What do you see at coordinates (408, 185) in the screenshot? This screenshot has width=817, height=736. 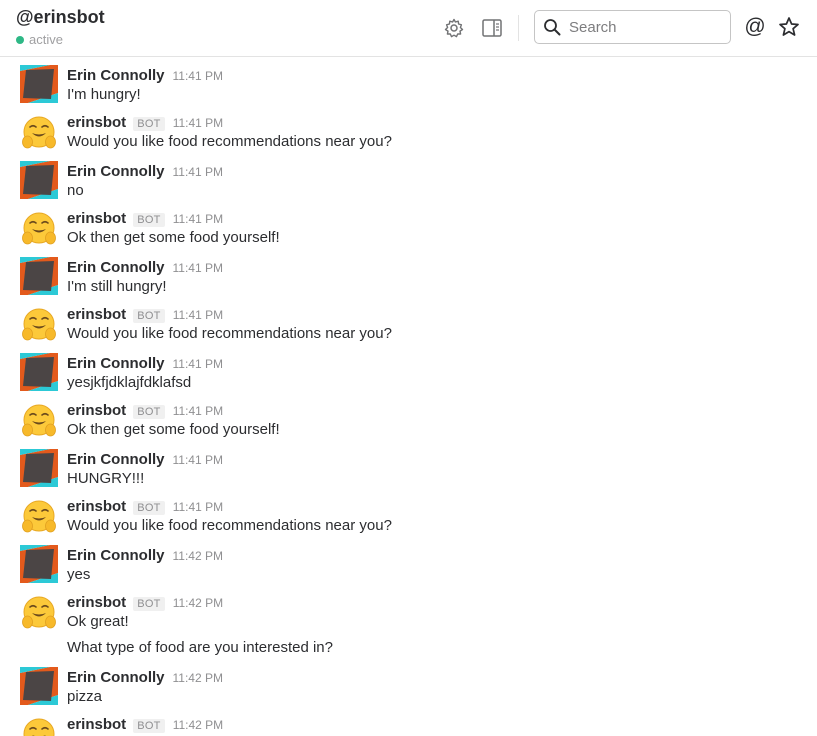 I see `user-message: Erin Connolly 11:41 PM no` at bounding box center [408, 185].